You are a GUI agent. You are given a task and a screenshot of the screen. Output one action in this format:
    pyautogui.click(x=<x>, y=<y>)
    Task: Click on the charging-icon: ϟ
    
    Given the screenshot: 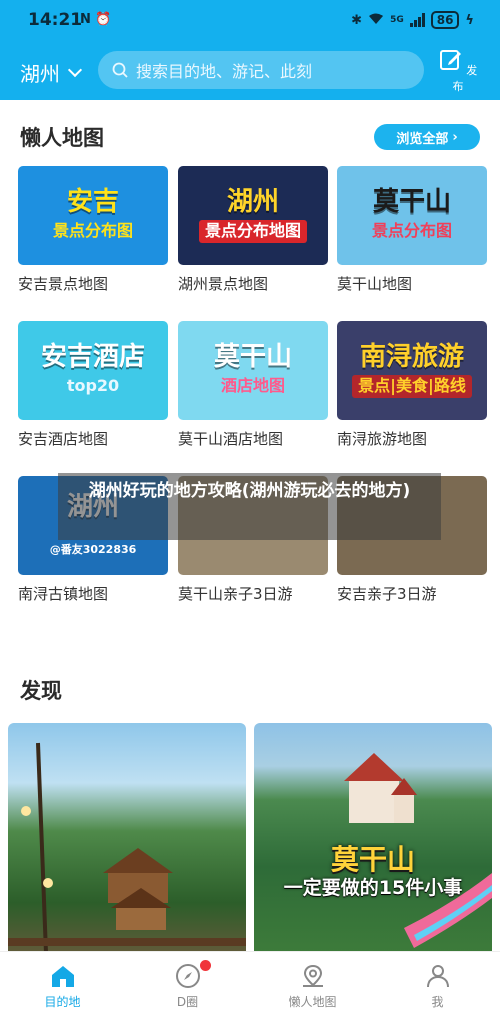 What is the action you would take?
    pyautogui.click(x=469, y=20)
    